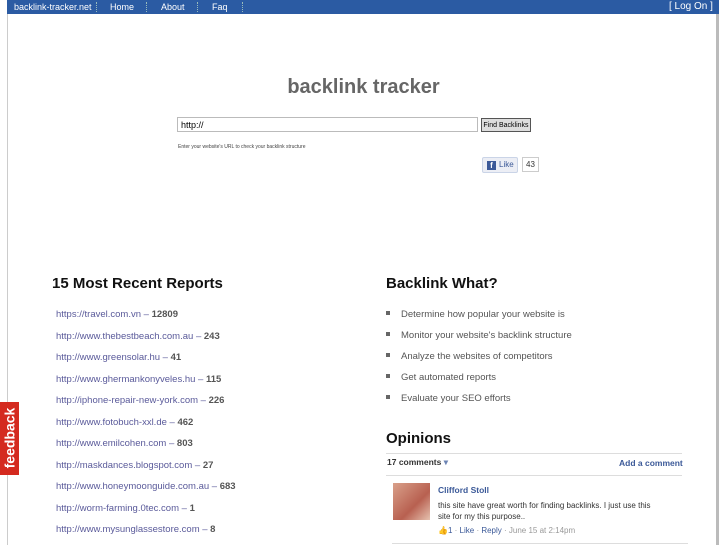 The image size is (727, 545). I want to click on find-backlinks-button: Find Backlinks, so click(506, 125).